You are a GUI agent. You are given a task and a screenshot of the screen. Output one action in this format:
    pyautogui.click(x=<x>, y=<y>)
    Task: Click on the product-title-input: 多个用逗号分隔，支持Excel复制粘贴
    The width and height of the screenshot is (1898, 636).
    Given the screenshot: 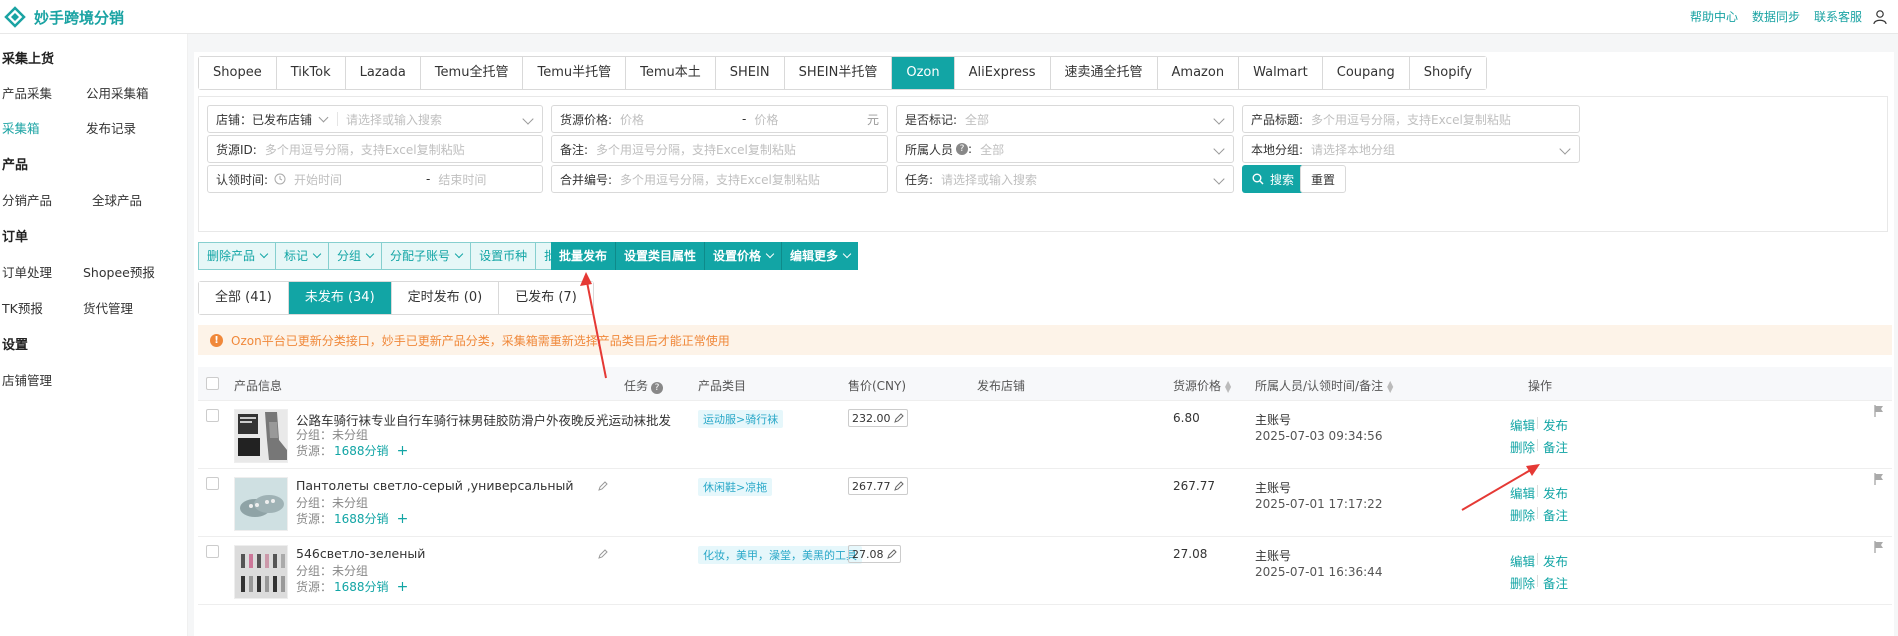 What is the action you would take?
    pyautogui.click(x=1441, y=119)
    